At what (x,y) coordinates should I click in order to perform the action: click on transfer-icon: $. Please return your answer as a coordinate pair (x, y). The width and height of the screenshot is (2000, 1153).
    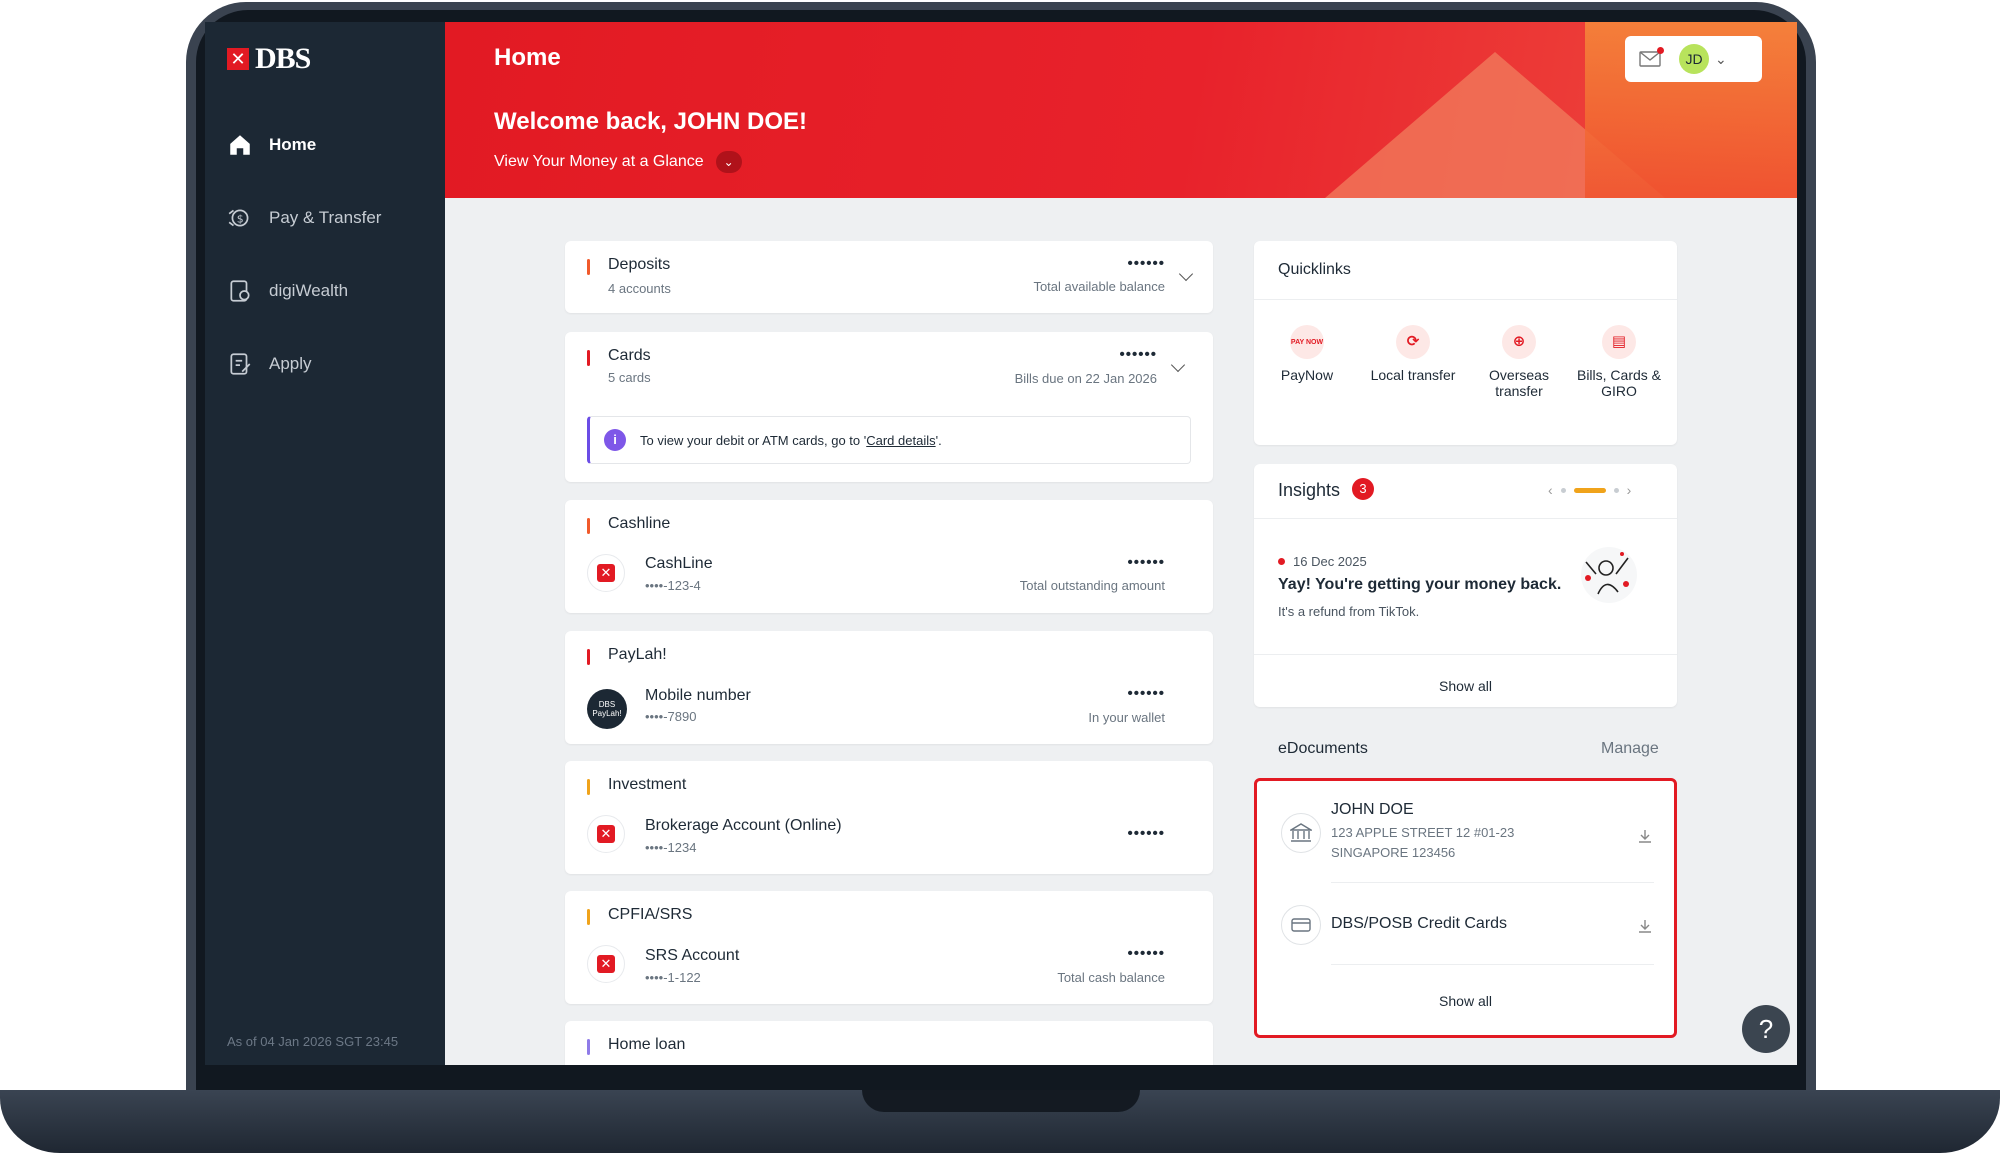
    Looking at the image, I should click on (238, 217).